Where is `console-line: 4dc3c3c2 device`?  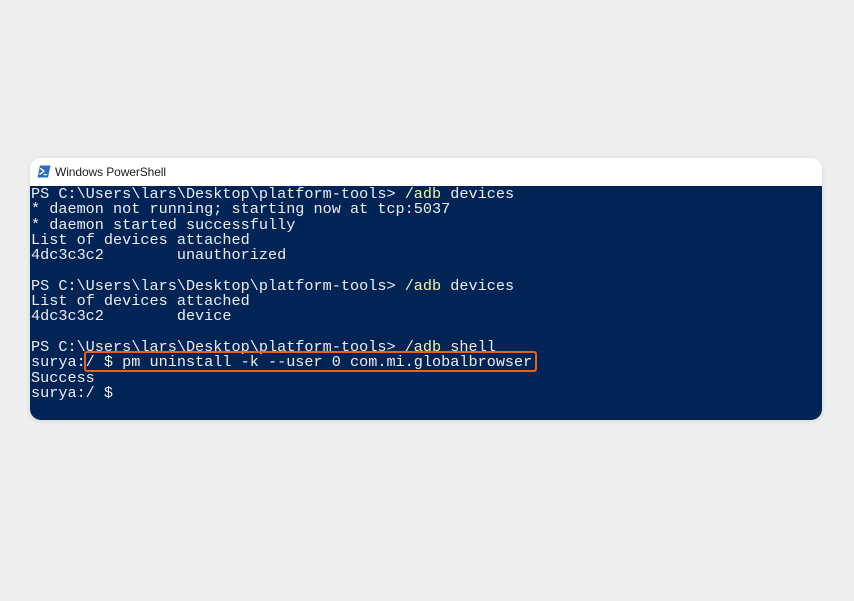
console-line: 4dc3c3c2 device is located at coordinates (131, 316).